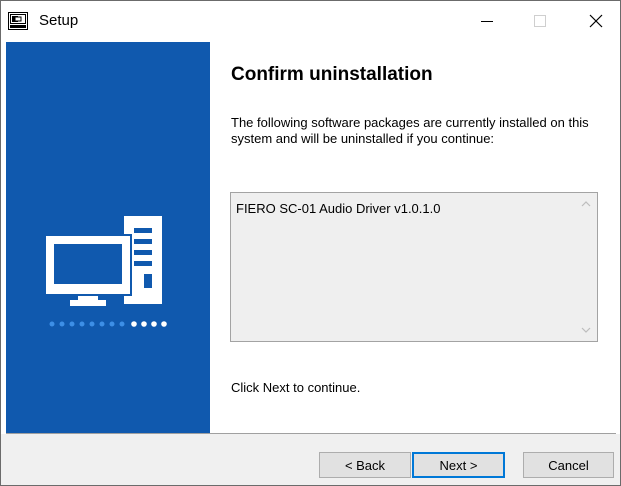 The height and width of the screenshot is (486, 621). I want to click on close-icon, so click(596, 21).